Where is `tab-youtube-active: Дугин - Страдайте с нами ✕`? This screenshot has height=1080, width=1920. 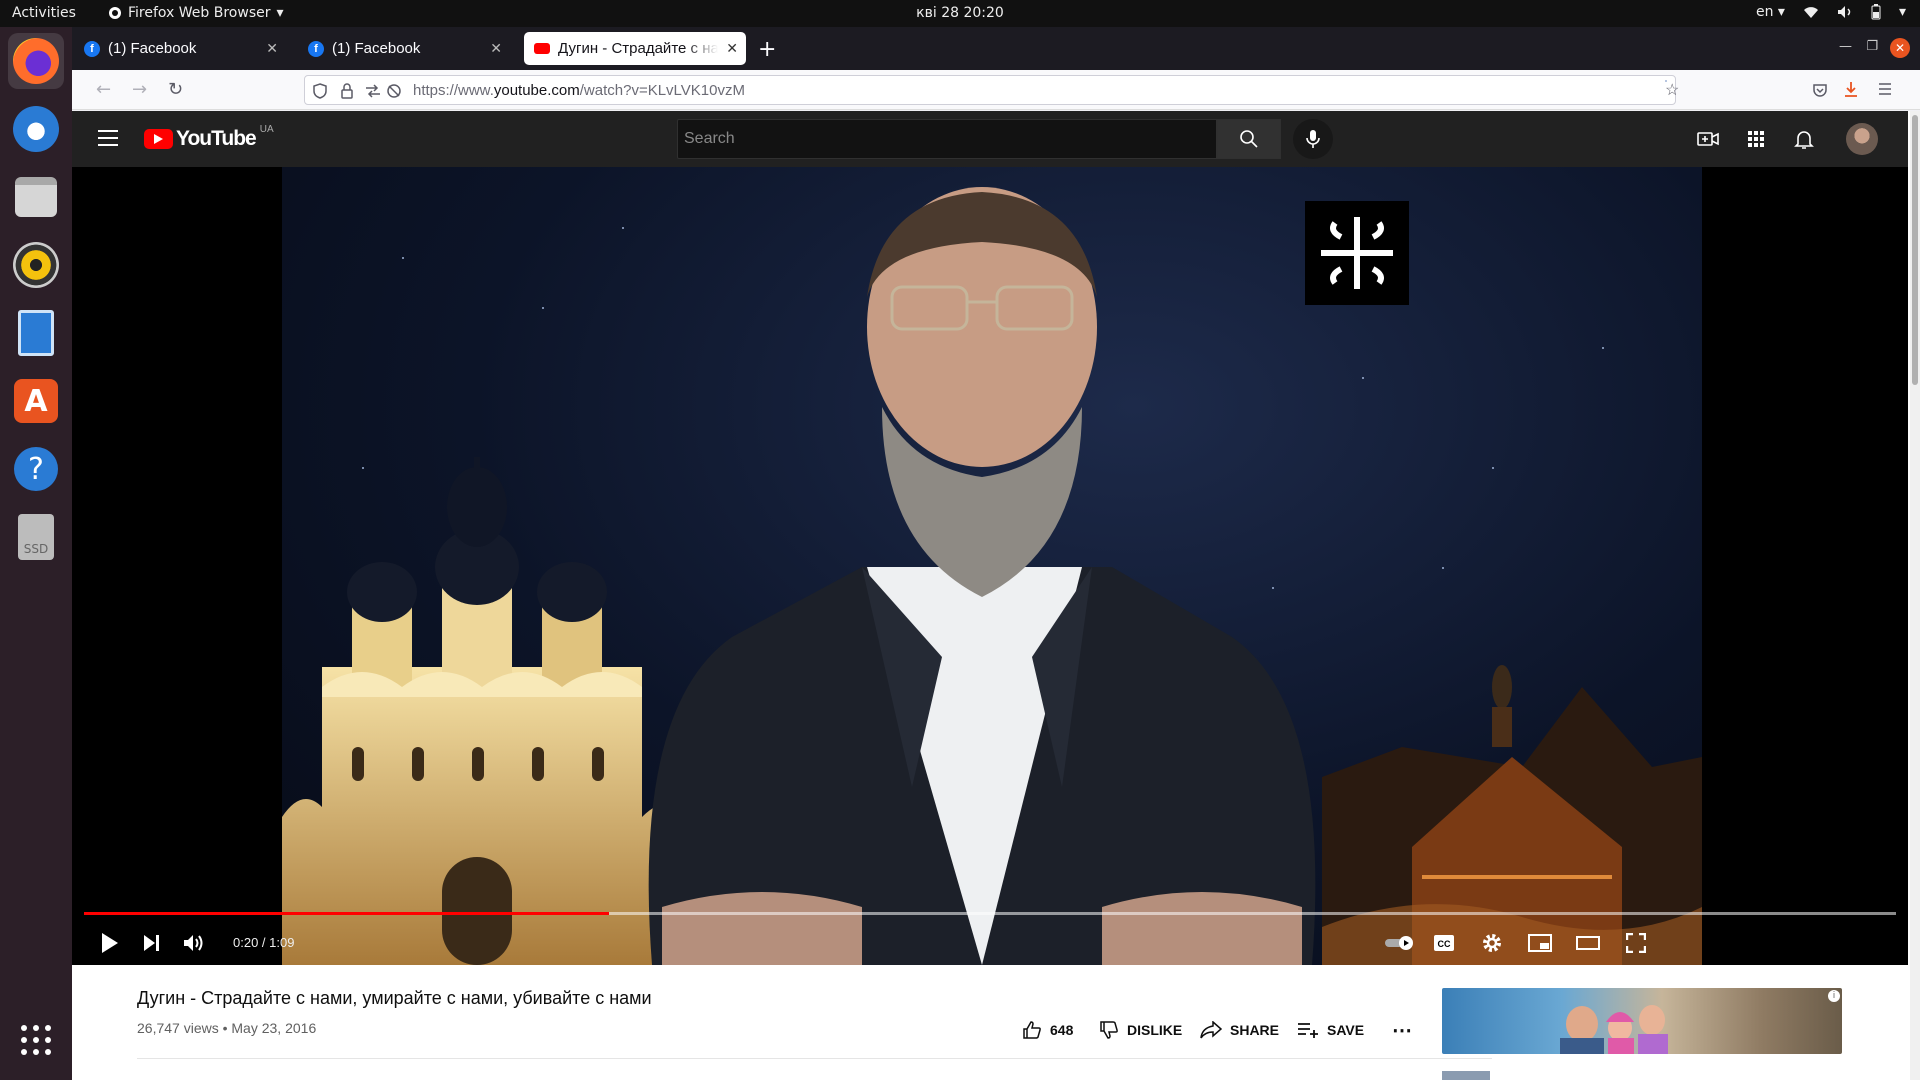
tab-youtube-active: Дугин - Страдайте с нами ✕ is located at coordinates (635, 48).